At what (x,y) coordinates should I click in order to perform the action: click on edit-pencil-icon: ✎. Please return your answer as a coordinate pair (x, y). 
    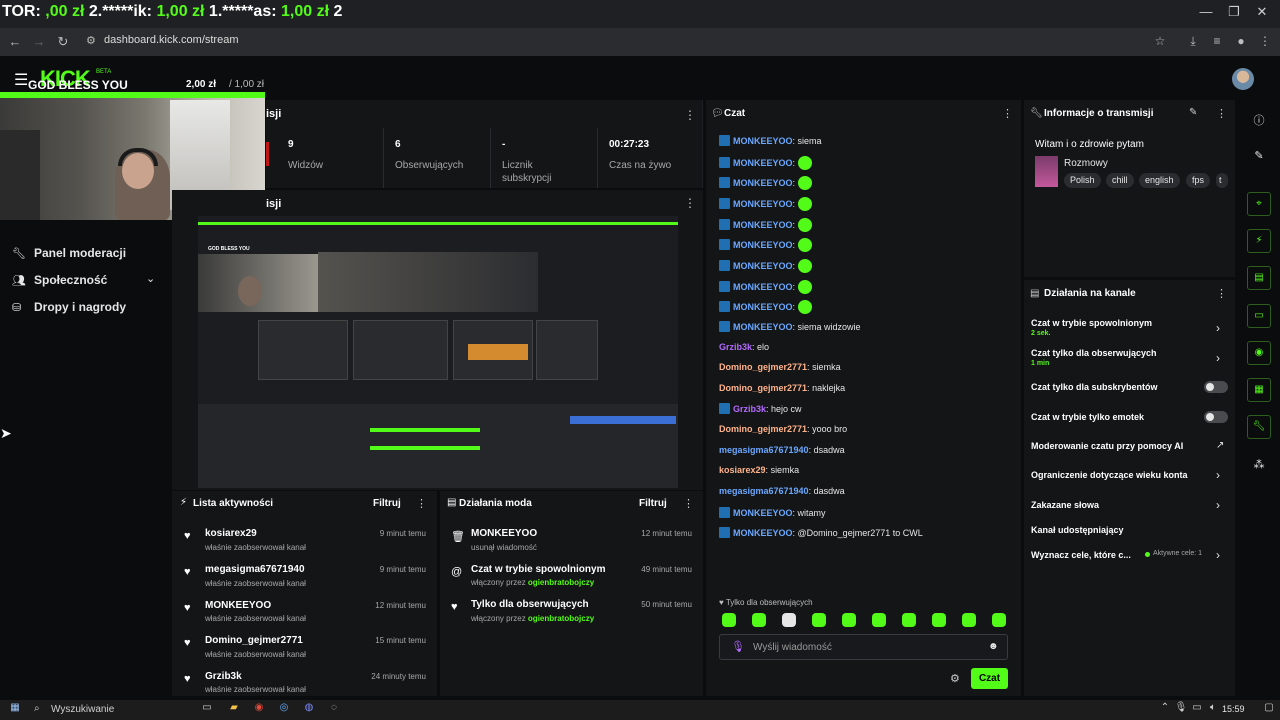
    Looking at the image, I should click on (1193, 112).